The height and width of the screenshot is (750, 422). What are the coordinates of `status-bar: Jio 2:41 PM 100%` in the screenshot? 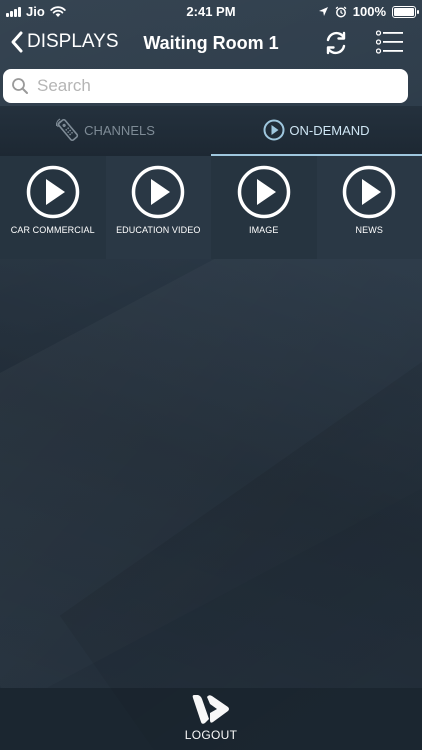 It's located at (211, 11).